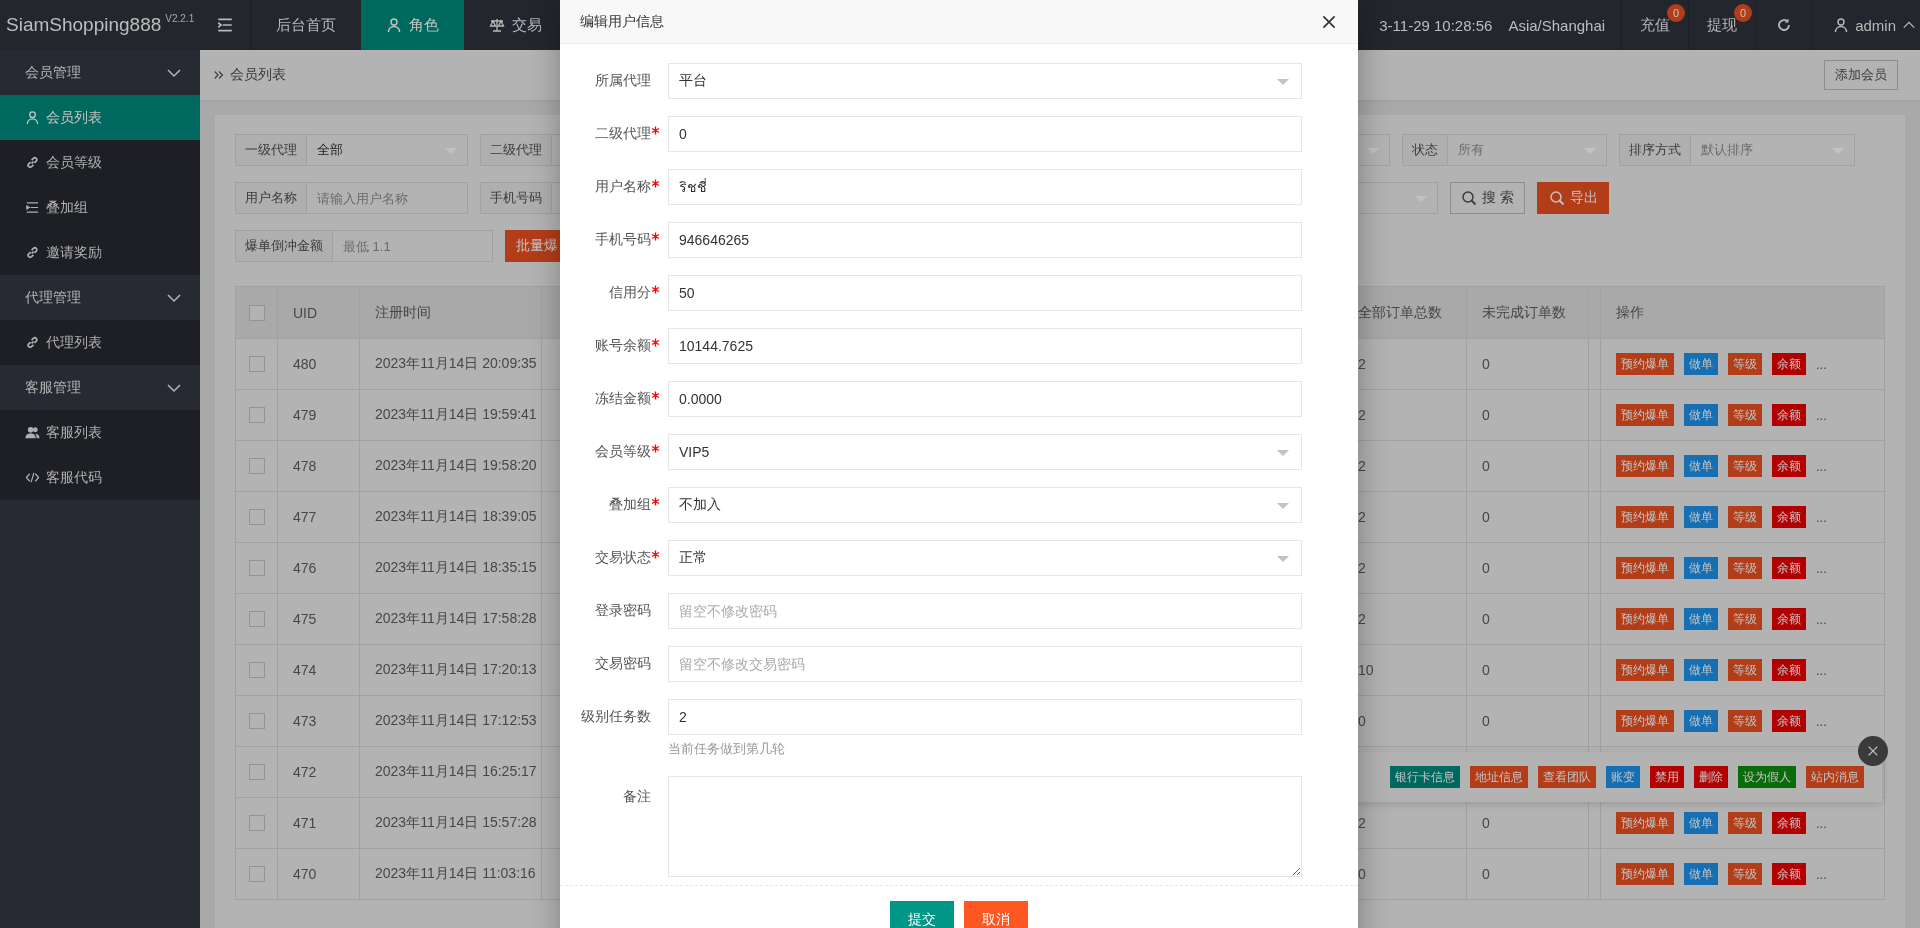 The image size is (1920, 928). I want to click on table-cell: 473, so click(319, 721).